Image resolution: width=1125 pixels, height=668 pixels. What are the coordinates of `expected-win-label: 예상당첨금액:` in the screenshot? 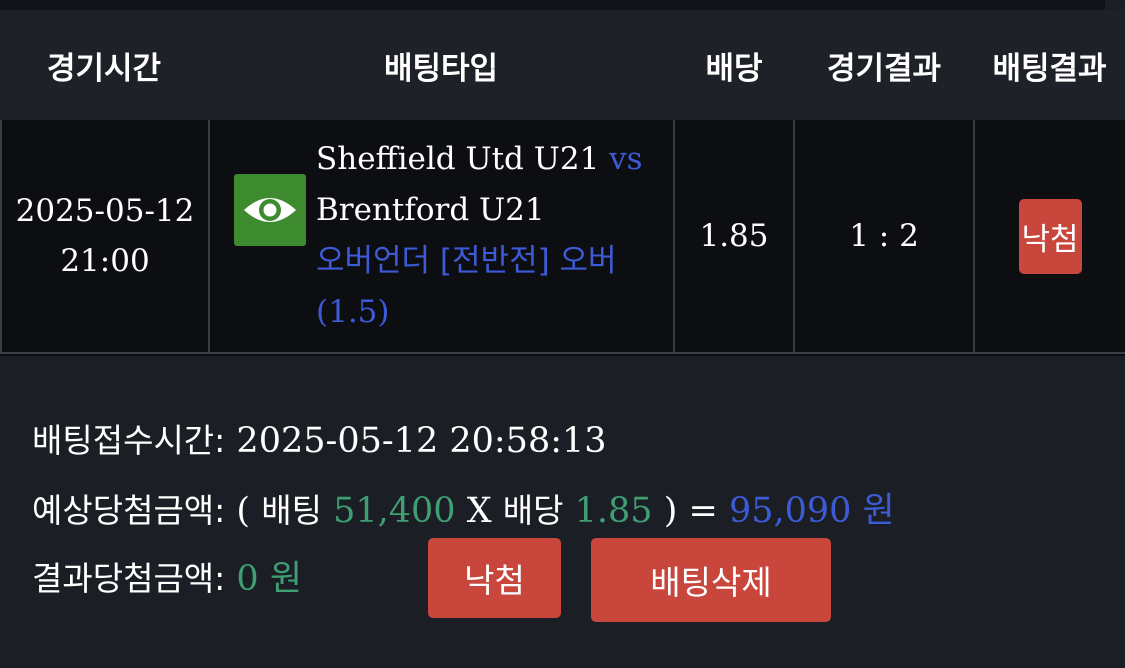 It's located at (129, 510).